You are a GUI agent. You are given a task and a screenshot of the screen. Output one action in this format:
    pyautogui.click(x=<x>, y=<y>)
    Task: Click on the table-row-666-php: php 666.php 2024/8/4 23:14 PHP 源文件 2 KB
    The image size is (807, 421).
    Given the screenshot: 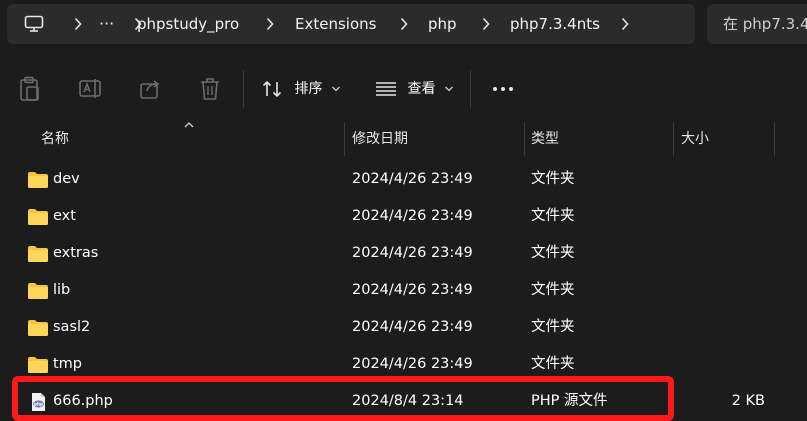 What is the action you would take?
    pyautogui.click(x=403, y=401)
    